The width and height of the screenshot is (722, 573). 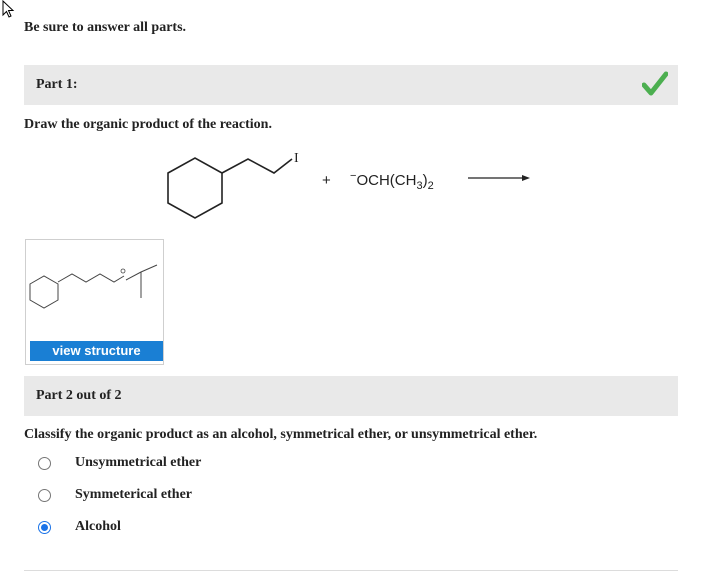 I want to click on divider, so click(x=351, y=570).